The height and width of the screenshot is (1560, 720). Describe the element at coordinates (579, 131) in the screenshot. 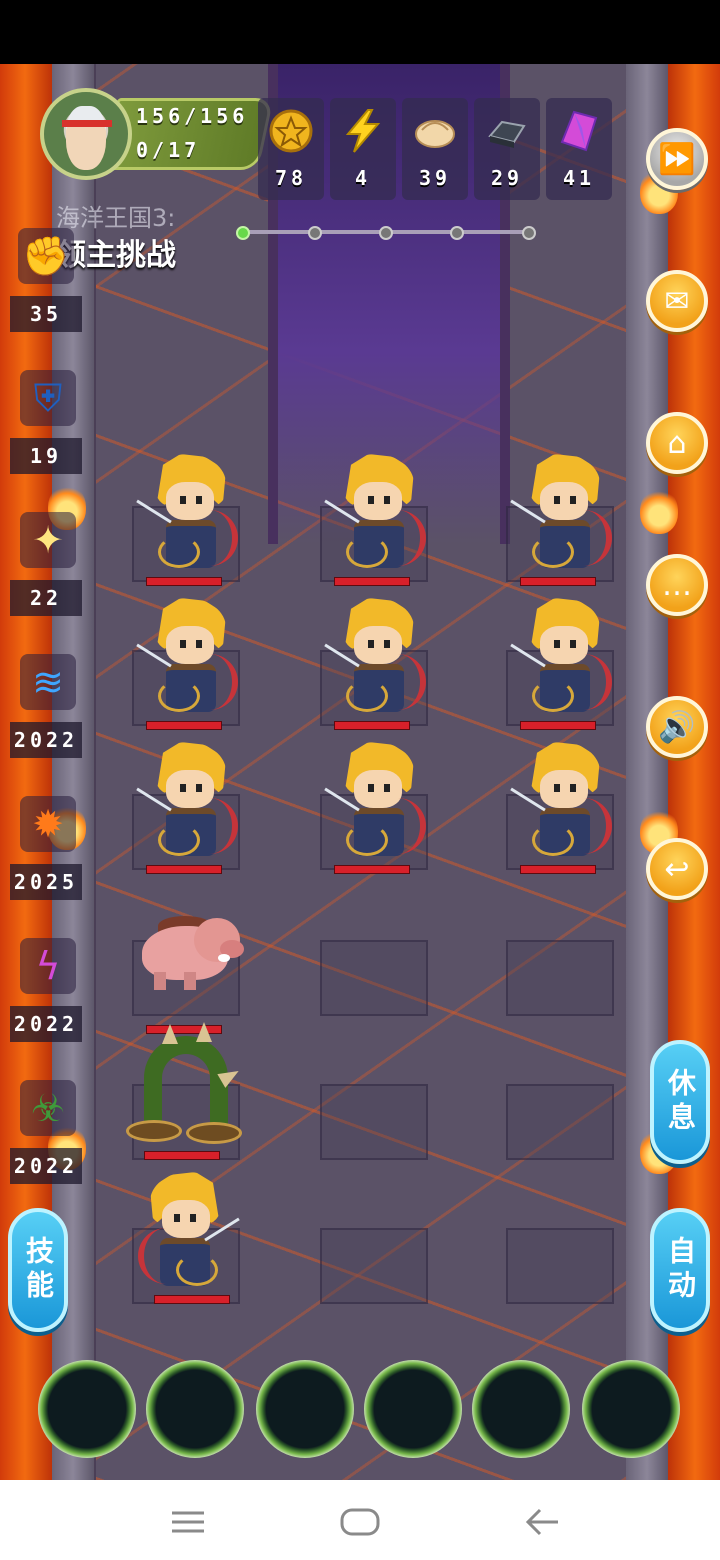

I see `crystal-gem-icon` at that location.